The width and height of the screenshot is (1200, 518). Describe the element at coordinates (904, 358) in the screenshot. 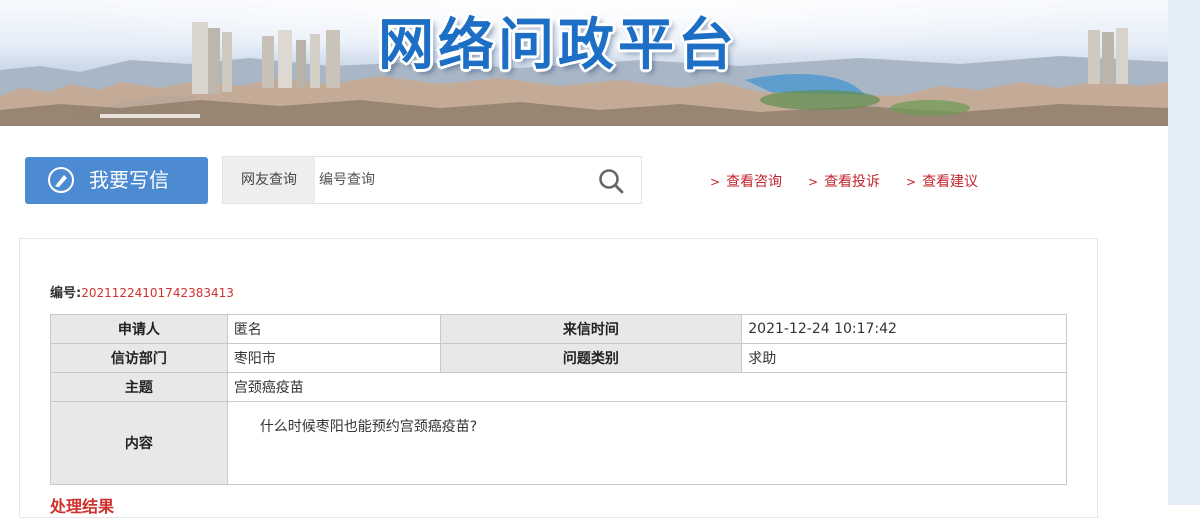

I see `issue-type-value: 求助` at that location.